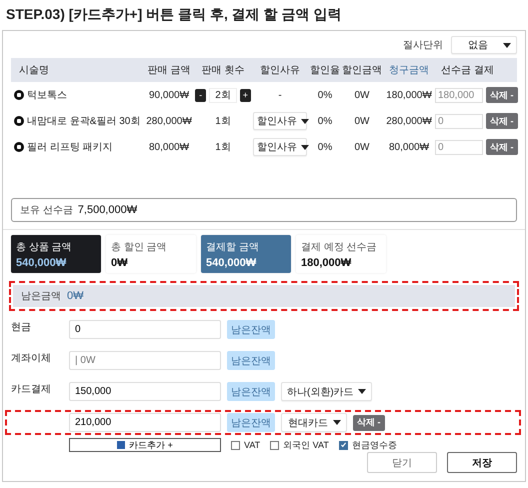 Image resolution: width=528 pixels, height=488 pixels. Describe the element at coordinates (31, 389) in the screenshot. I see `payment-label: 카드결제` at that location.